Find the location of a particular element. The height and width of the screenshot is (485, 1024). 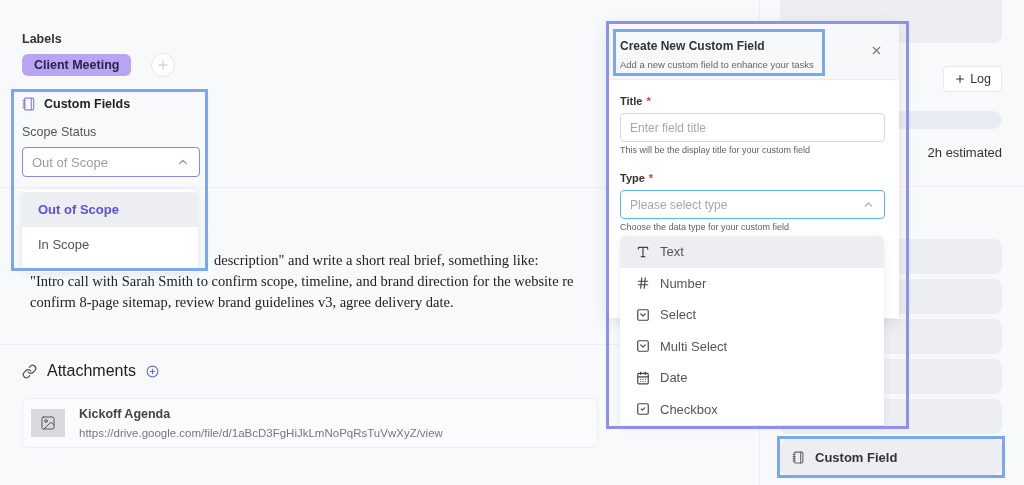

description-line: "Intro call with Sarah Smith to confirm scope, timeline, and brand direction for the website re is located at coordinates (302, 281).